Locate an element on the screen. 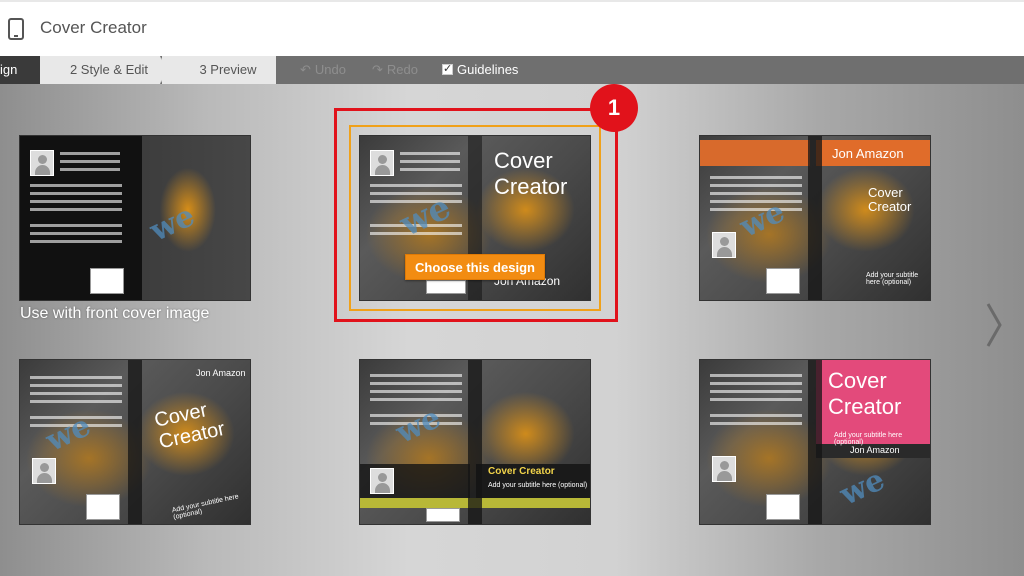  guidelines-checkbox is located at coordinates (447, 68).